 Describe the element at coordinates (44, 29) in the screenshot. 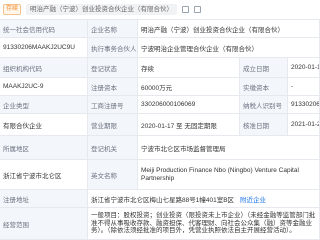

I see `credit-code-label: 统一社会信用代码` at that location.